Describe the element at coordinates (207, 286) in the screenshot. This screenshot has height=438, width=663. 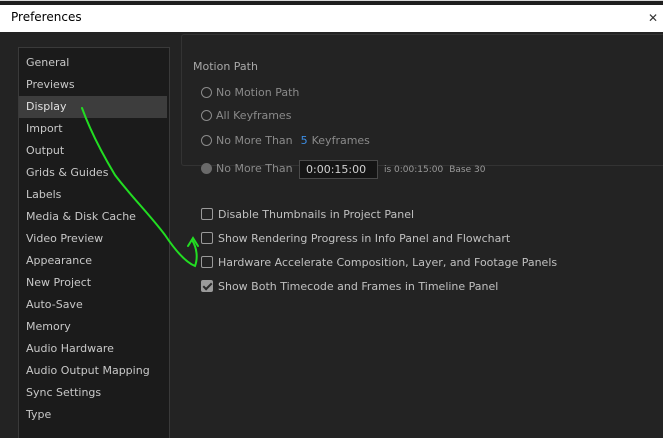
I see `checkbox-checked` at that location.